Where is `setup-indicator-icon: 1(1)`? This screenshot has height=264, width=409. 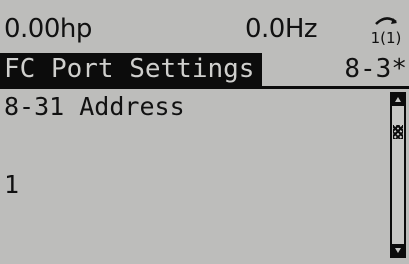
setup-indicator-icon: 1(1) is located at coordinates (386, 29).